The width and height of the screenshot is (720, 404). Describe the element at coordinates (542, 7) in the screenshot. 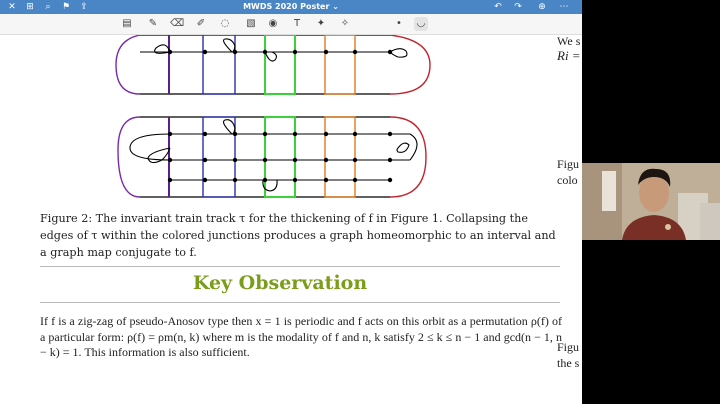

I see `add-page-icon: ⊕` at that location.